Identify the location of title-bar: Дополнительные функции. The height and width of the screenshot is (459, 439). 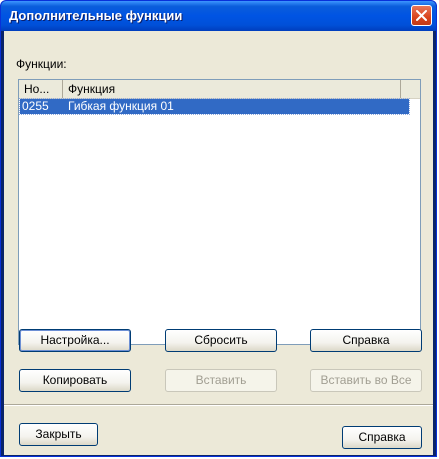
(218, 16).